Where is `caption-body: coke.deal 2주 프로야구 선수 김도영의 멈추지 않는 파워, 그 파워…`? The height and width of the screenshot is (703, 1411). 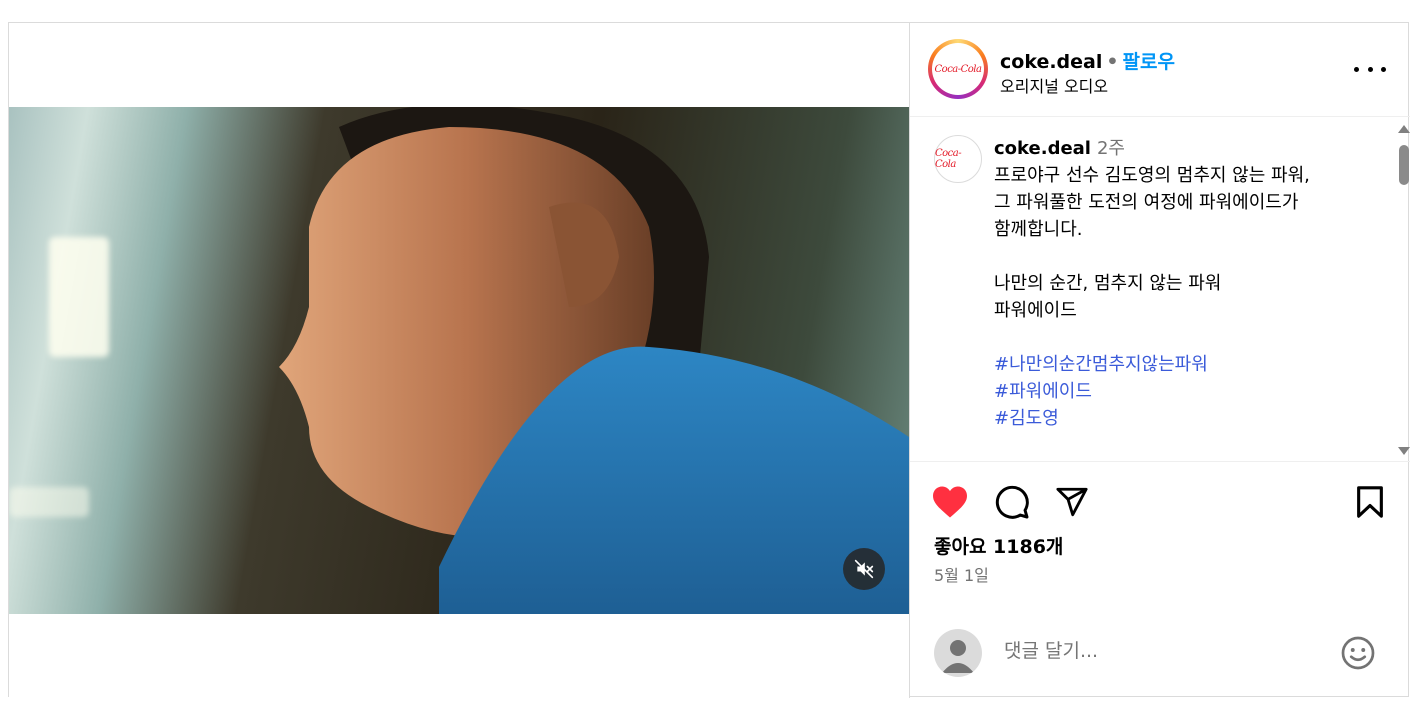
caption-body: coke.deal 2주 프로야구 선수 김도영의 멈추지 않는 파워, 그 파워… is located at coordinates (1184, 283).